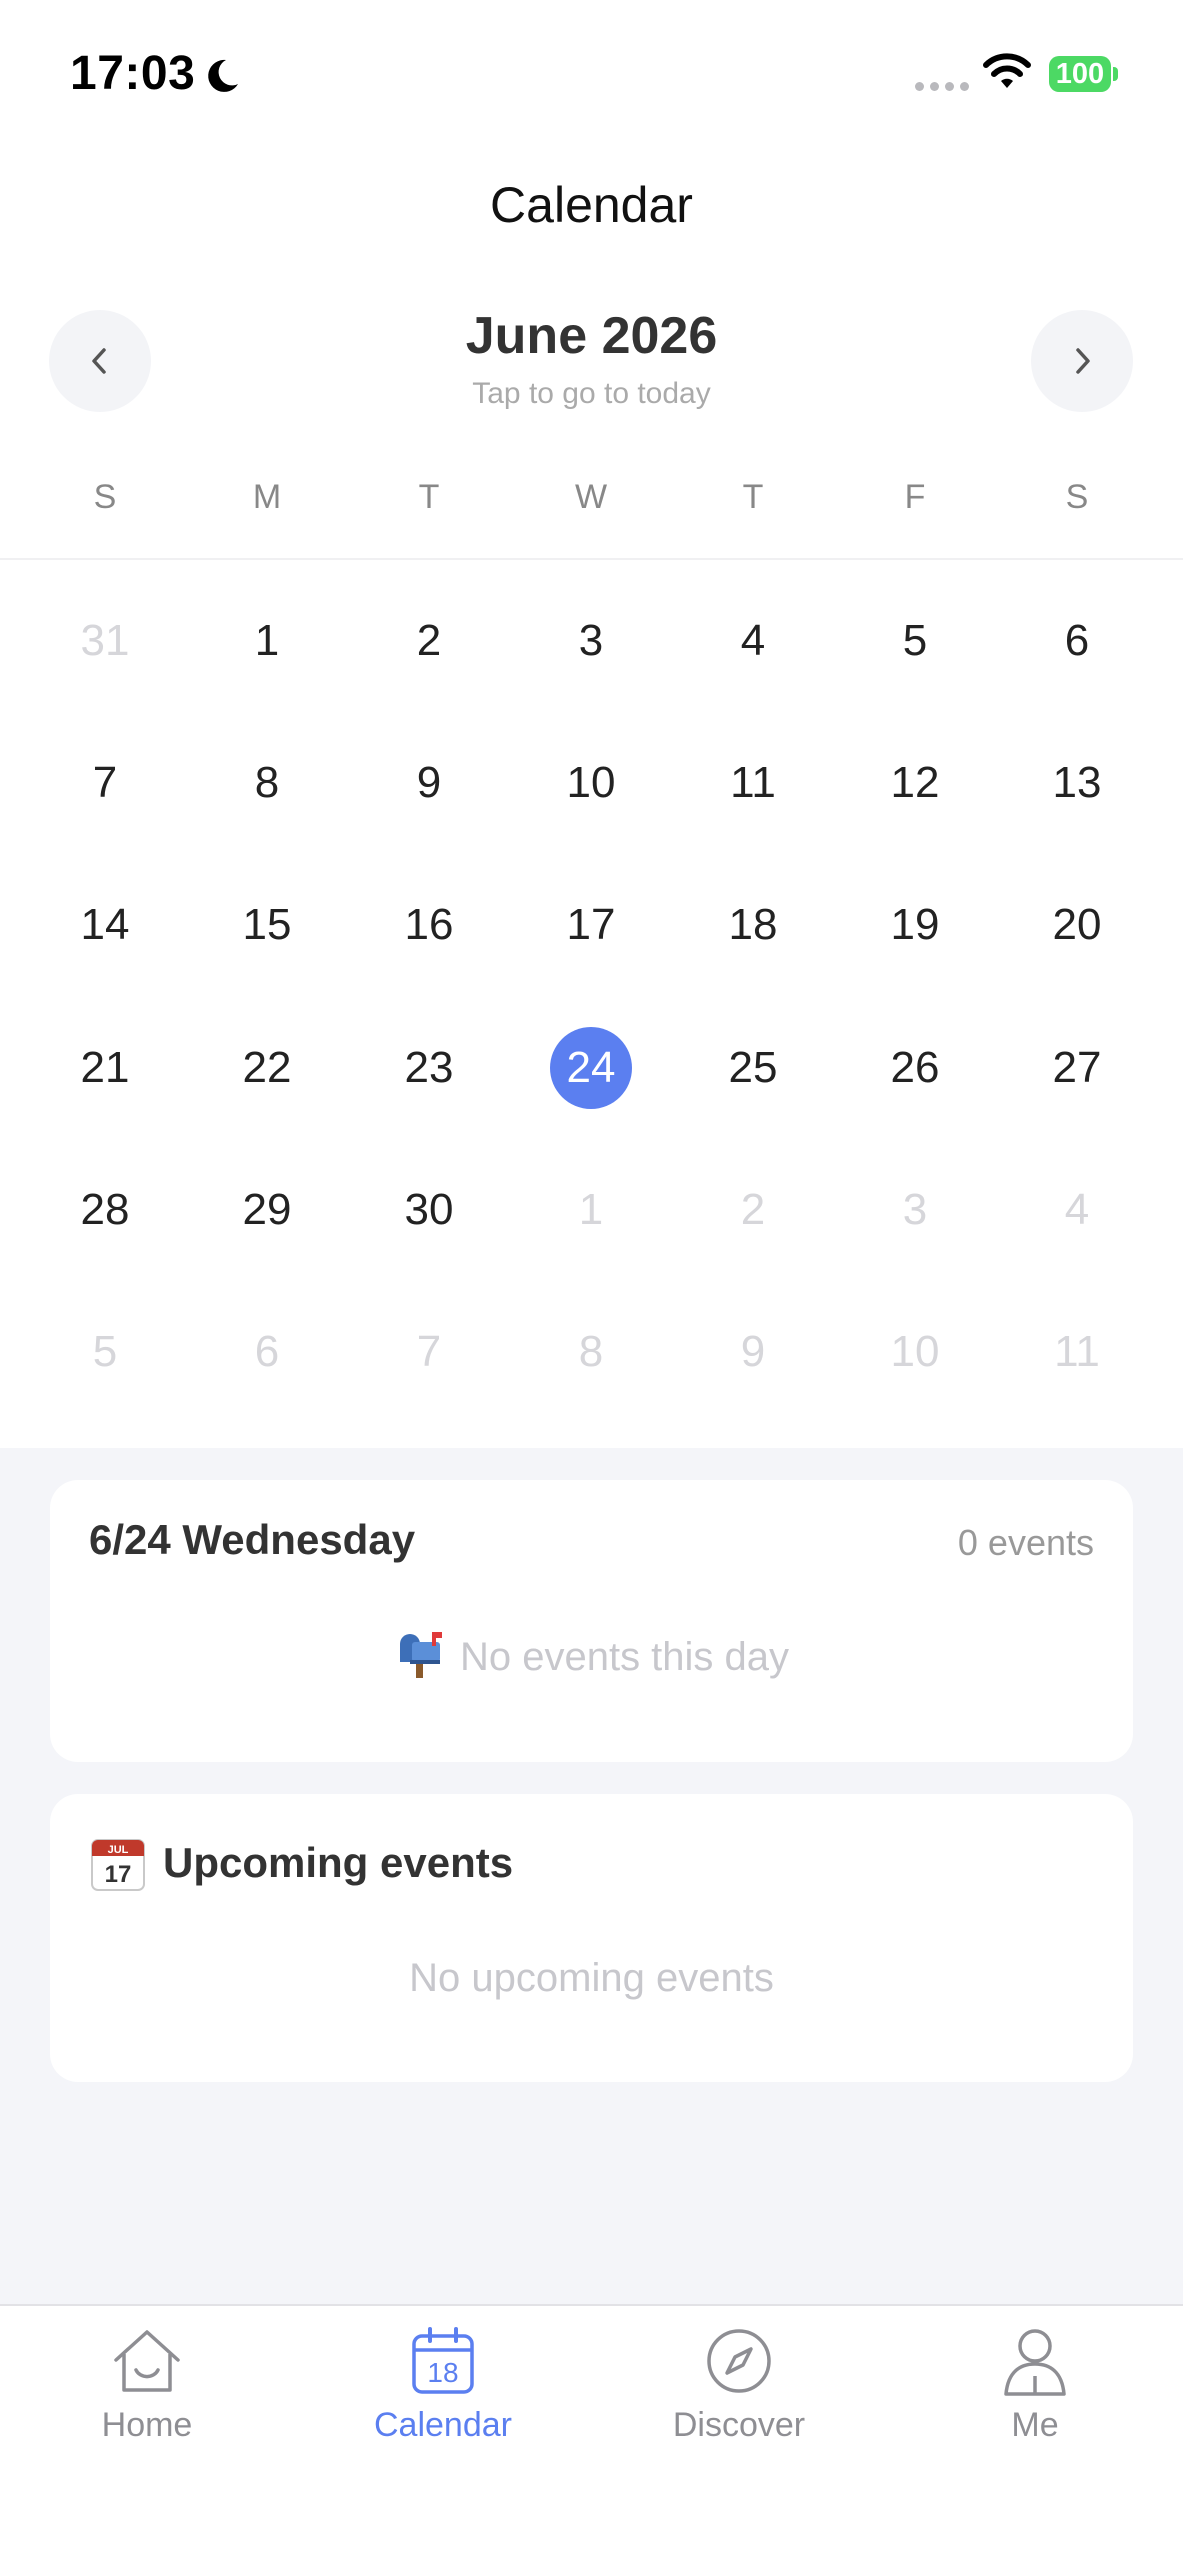 This screenshot has width=1183, height=2562. What do you see at coordinates (591, 925) in the screenshot?
I see `calendar-day: 17` at bounding box center [591, 925].